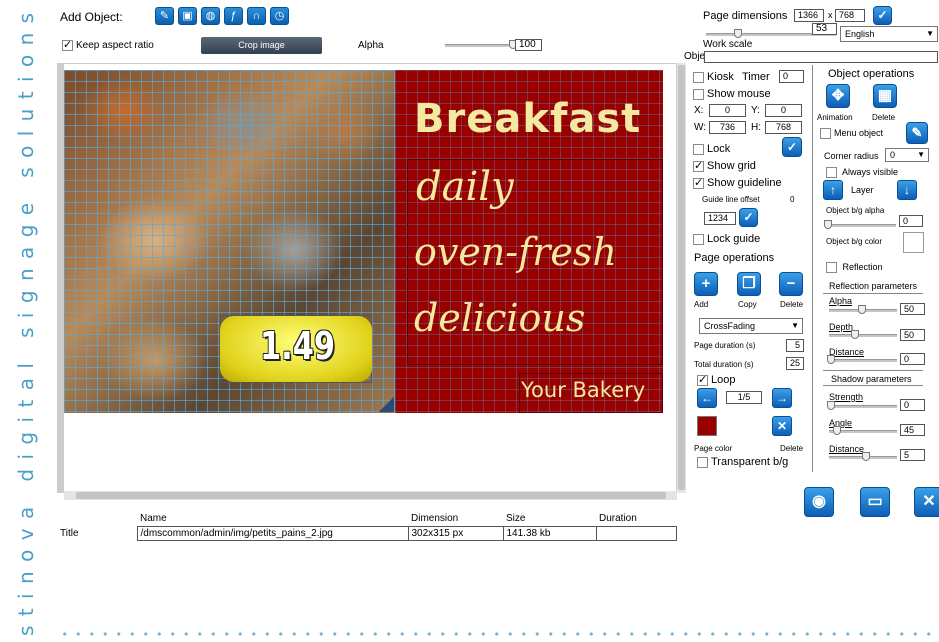 The width and height of the screenshot is (939, 642). I want to click on resize-handle-icon, so click(386, 404).